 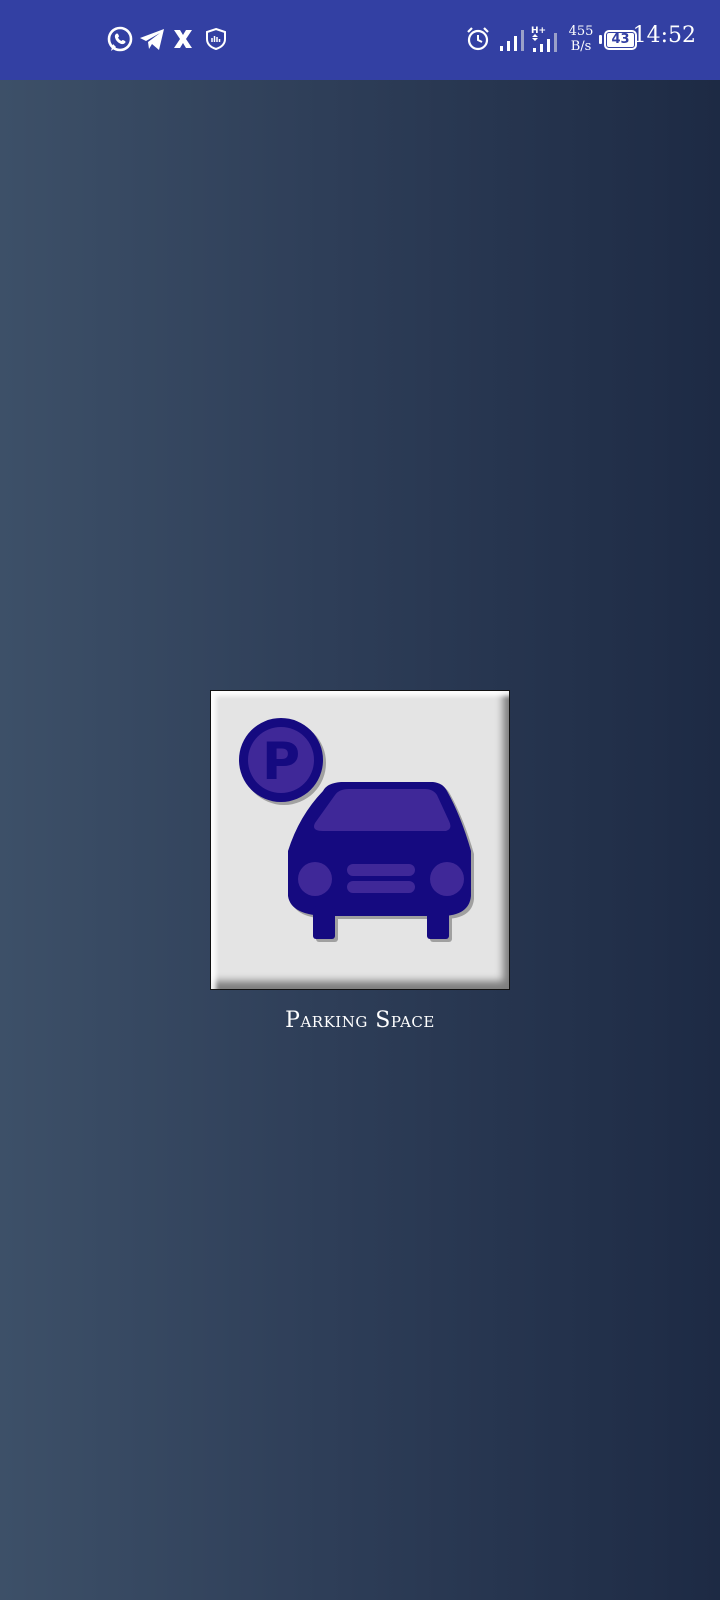 I want to click on whatsapp-icon, so click(x=120, y=39).